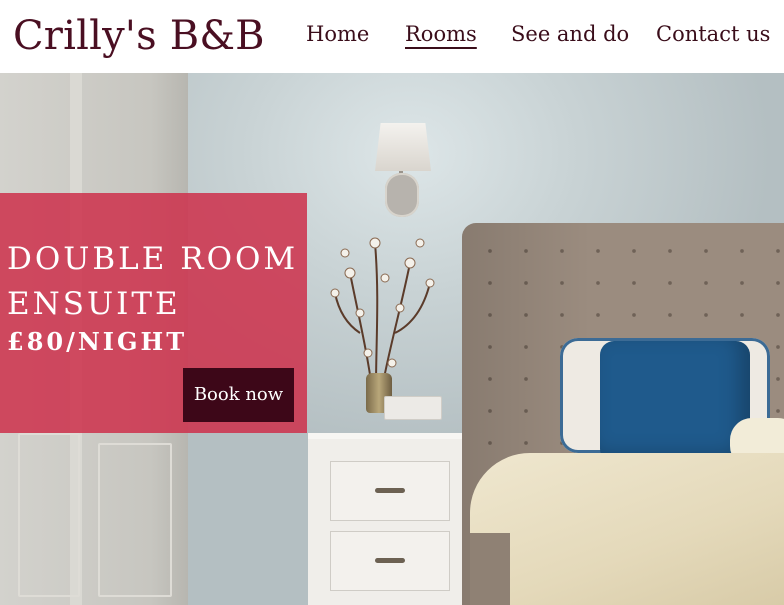  I want to click on wall-socket, so click(413, 408).